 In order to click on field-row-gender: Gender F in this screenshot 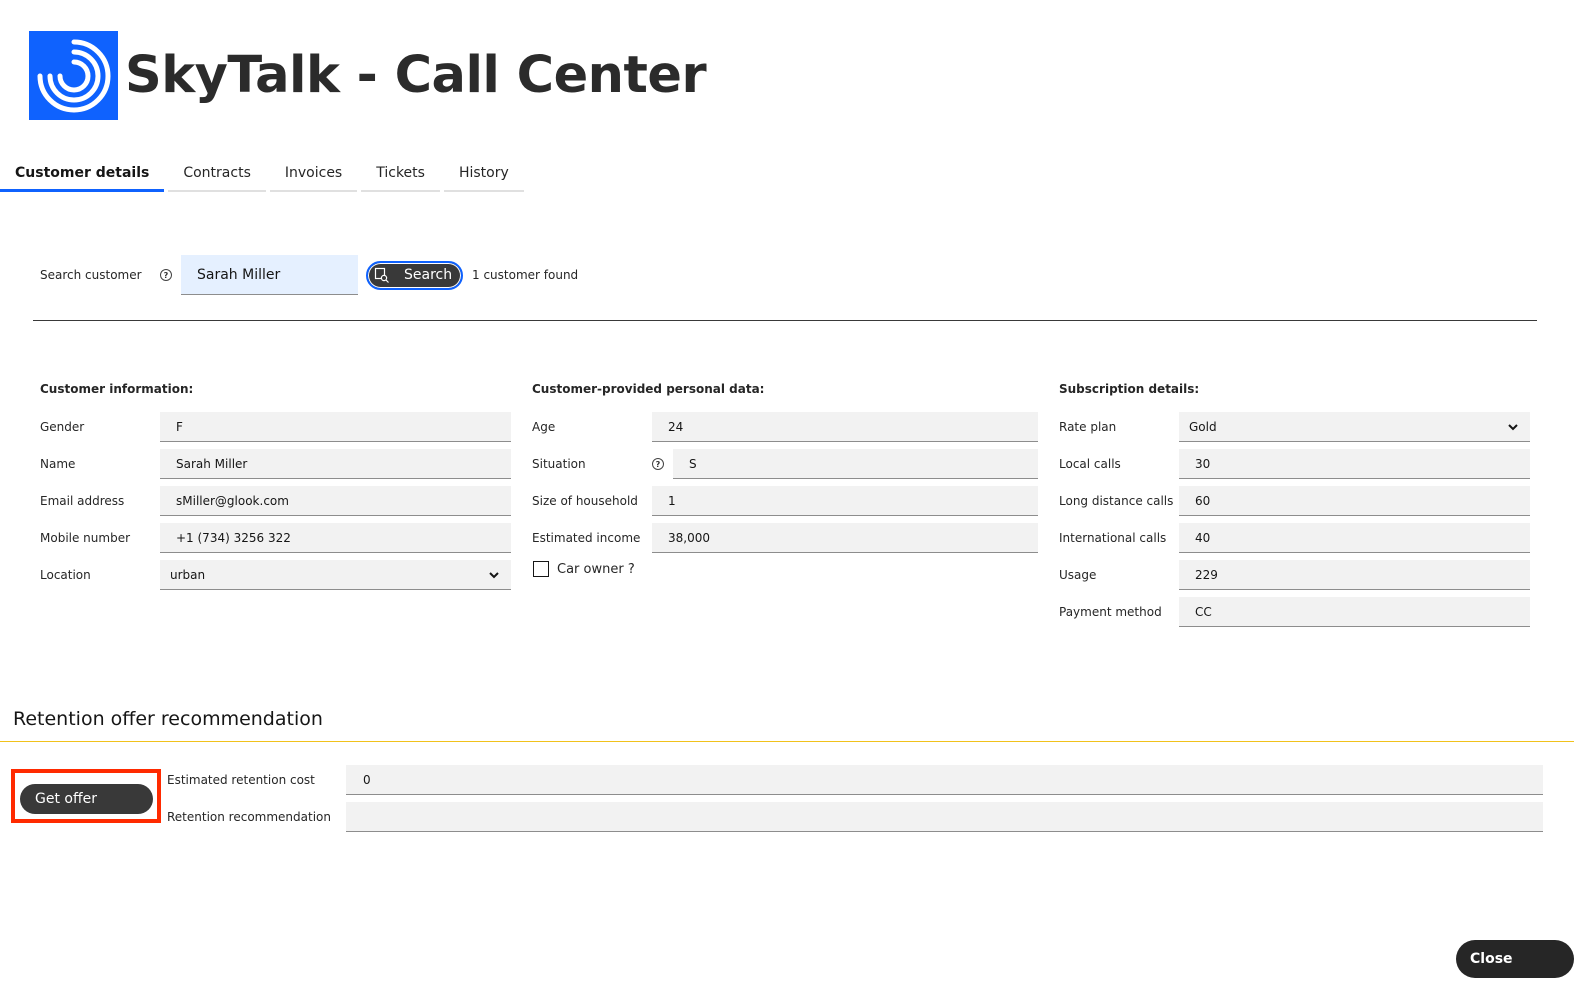, I will do `click(275, 427)`.